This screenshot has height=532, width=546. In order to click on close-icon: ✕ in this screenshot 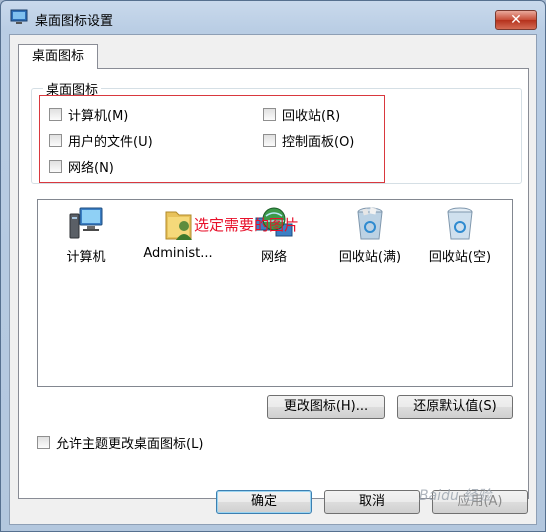, I will do `click(516, 20)`.